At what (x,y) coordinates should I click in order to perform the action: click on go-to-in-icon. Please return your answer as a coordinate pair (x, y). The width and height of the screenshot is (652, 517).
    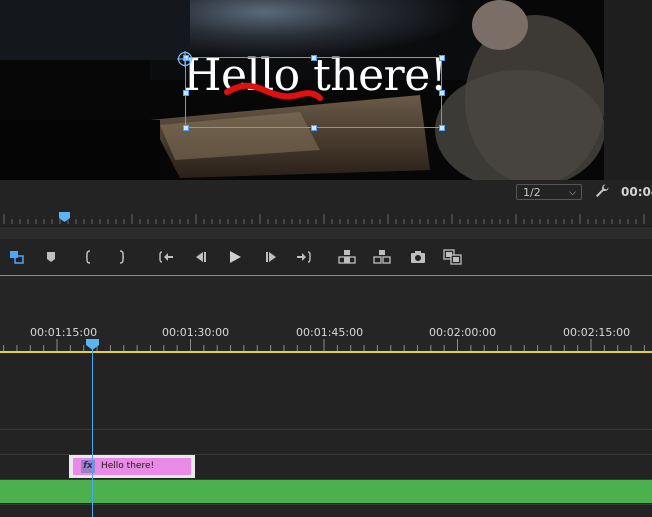
    Looking at the image, I should click on (166, 257).